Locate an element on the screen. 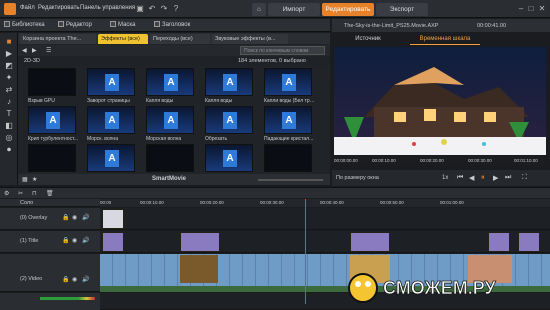 The height and width of the screenshot is (310, 550). effect-item: Взрыв GPU is located at coordinates (52, 86).